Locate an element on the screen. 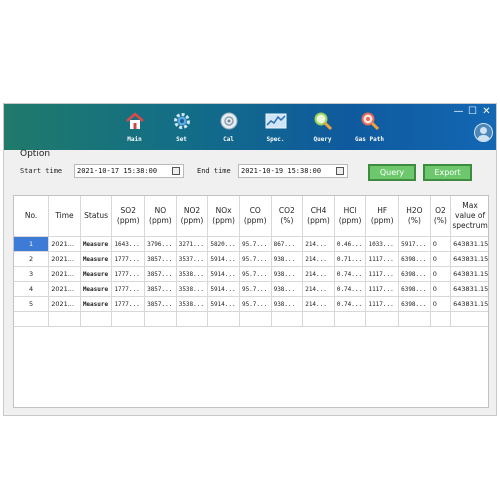  start-time-picker: 2021-10-17 15:38:00 is located at coordinates (129, 171).